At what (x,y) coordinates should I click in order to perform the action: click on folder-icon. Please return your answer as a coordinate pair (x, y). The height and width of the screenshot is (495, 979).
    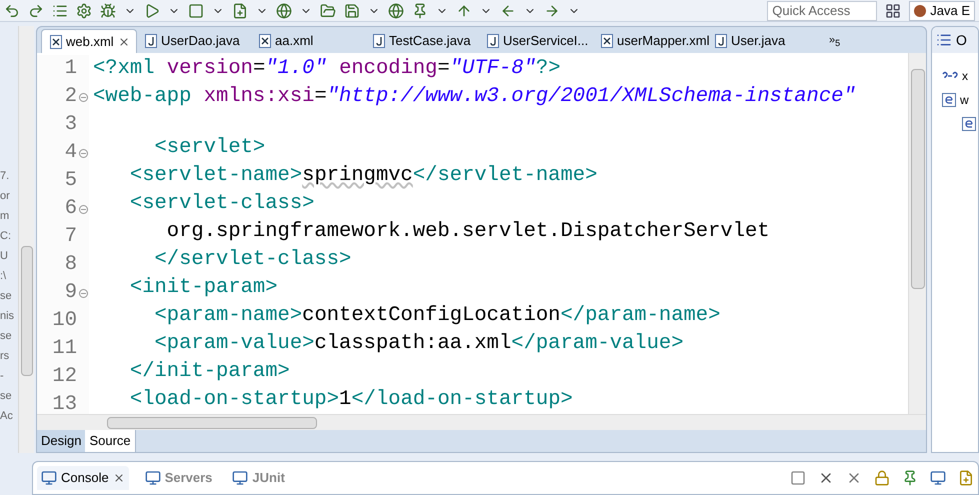
    Looking at the image, I should click on (328, 10).